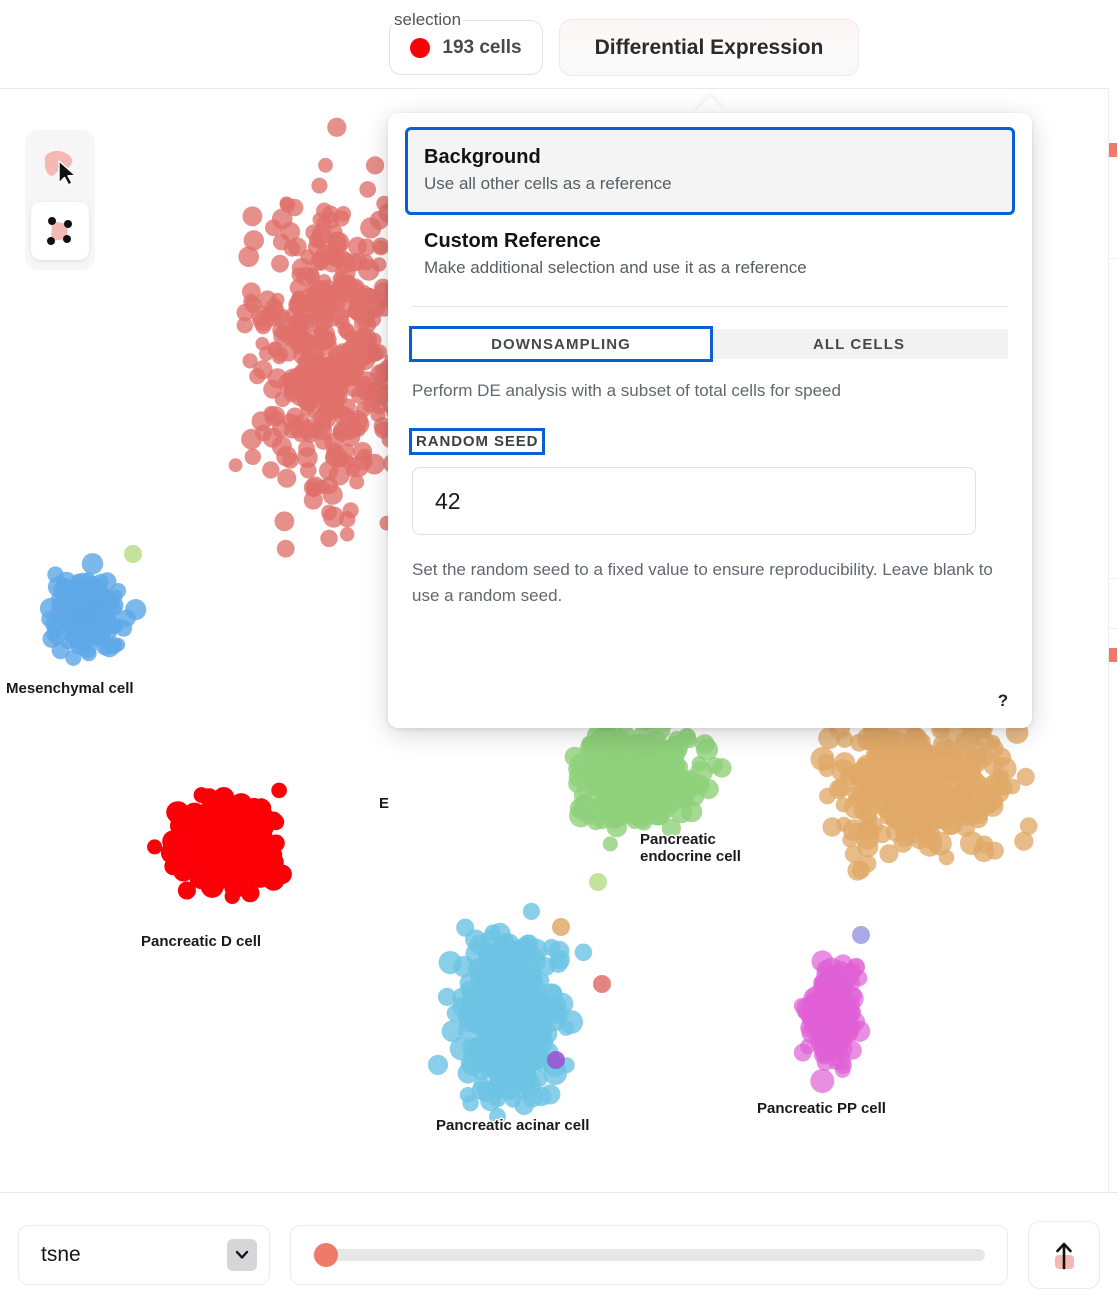  What do you see at coordinates (482, 157) in the screenshot?
I see `option-title: Background` at bounding box center [482, 157].